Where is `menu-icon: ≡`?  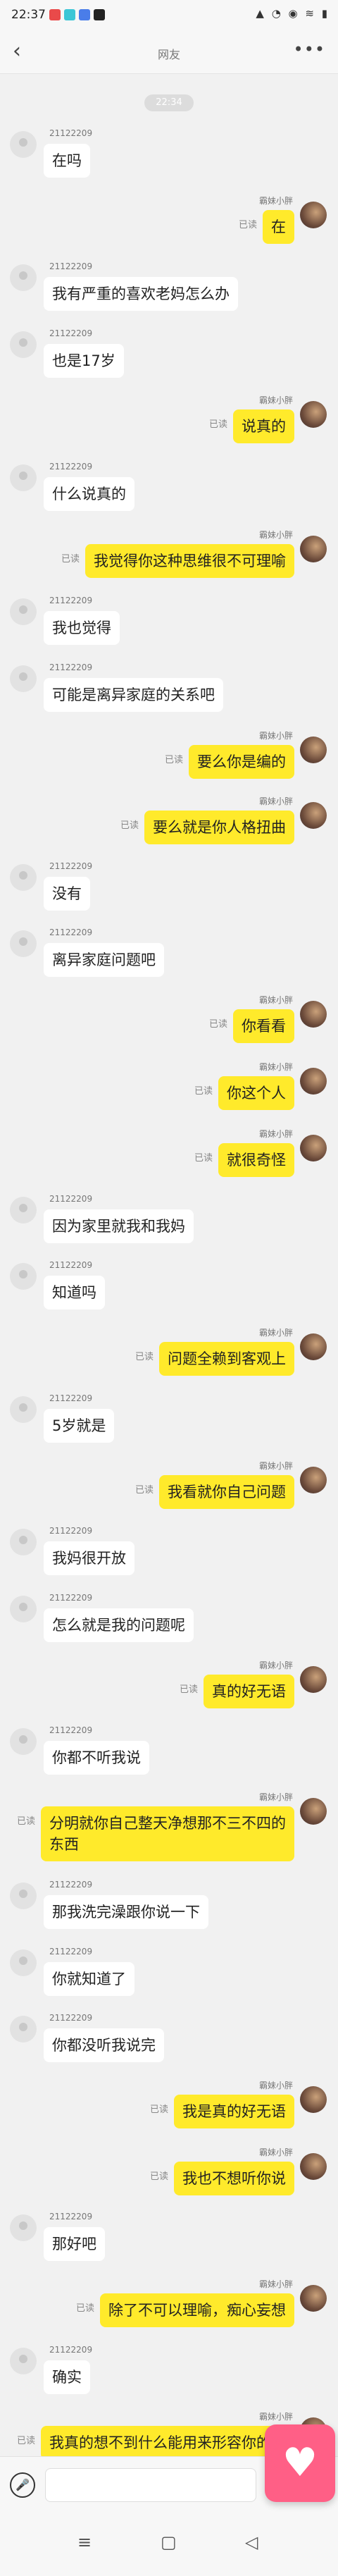 menu-icon: ≡ is located at coordinates (84, 2542).